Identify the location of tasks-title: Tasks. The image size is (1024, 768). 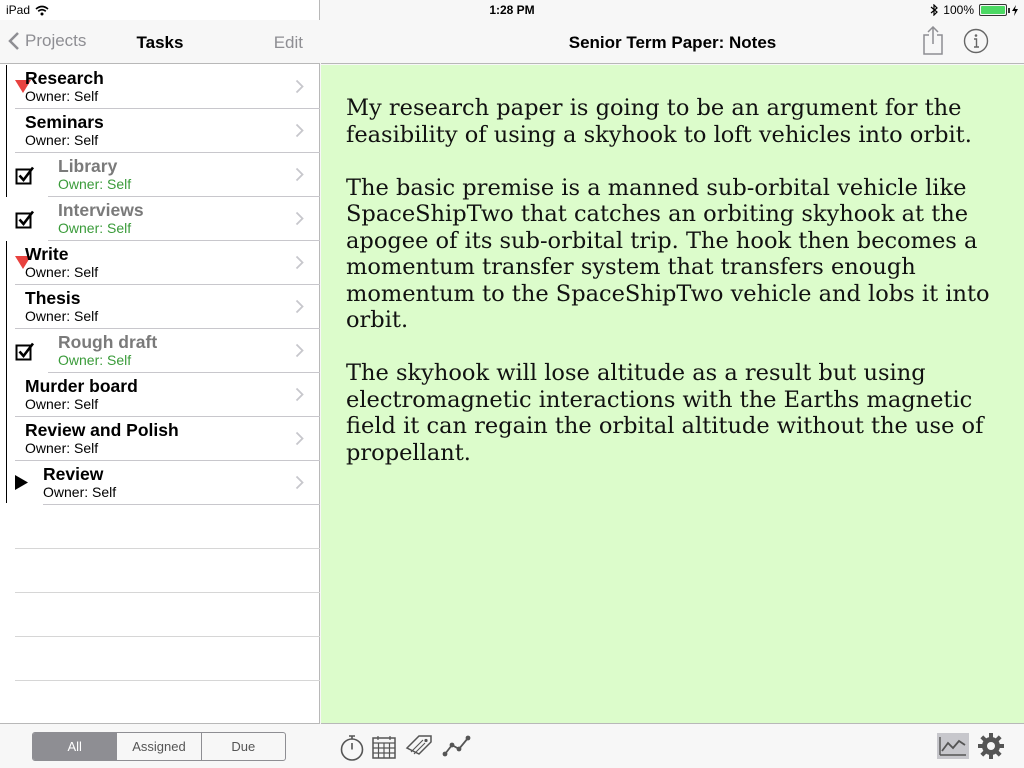
(160, 42).